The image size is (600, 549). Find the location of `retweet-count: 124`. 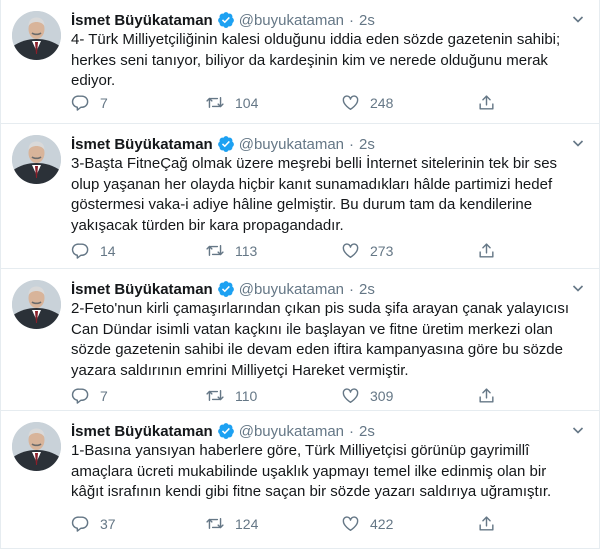

retweet-count: 124 is located at coordinates (247, 523).